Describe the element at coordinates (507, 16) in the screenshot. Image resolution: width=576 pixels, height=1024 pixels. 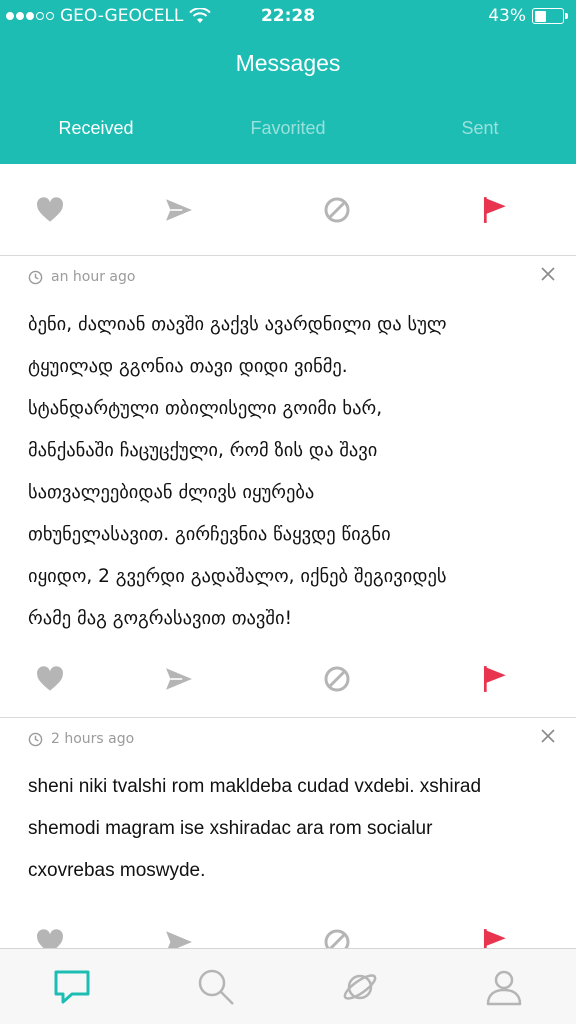
I see `battery-percent: 43%` at that location.